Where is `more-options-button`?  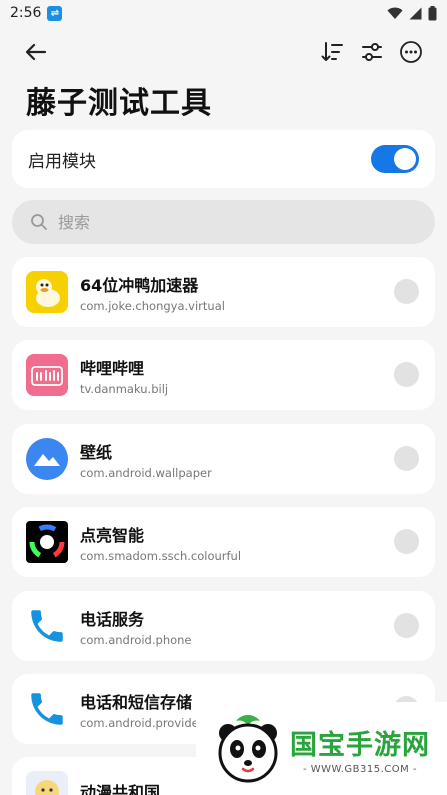
more-options-button is located at coordinates (411, 52).